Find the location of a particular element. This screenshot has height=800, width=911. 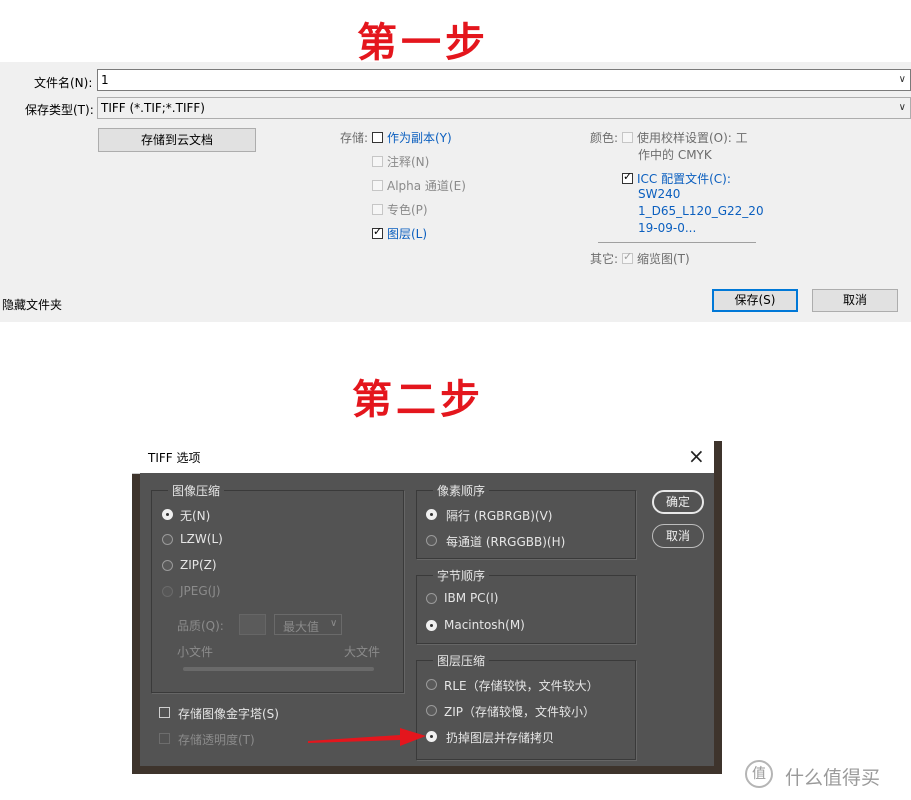

store-label: 存储: is located at coordinates (354, 138).